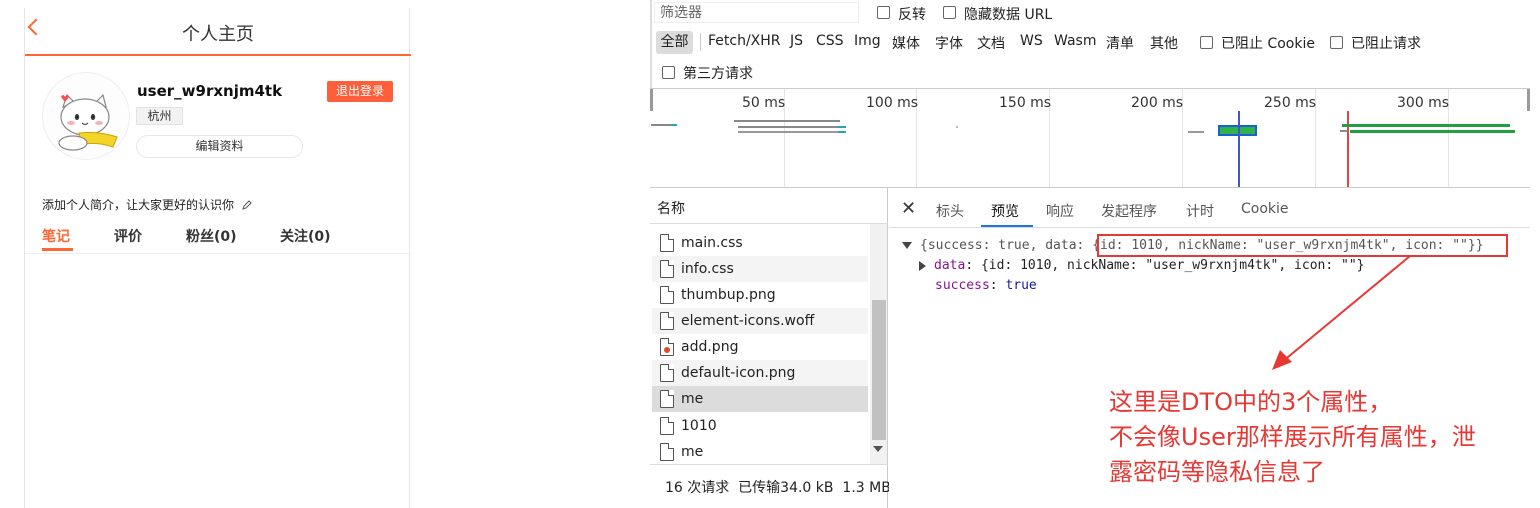 This screenshot has width=1540, height=508. Describe the element at coordinates (651, 100) in the screenshot. I see `timeline-left-handle` at that location.